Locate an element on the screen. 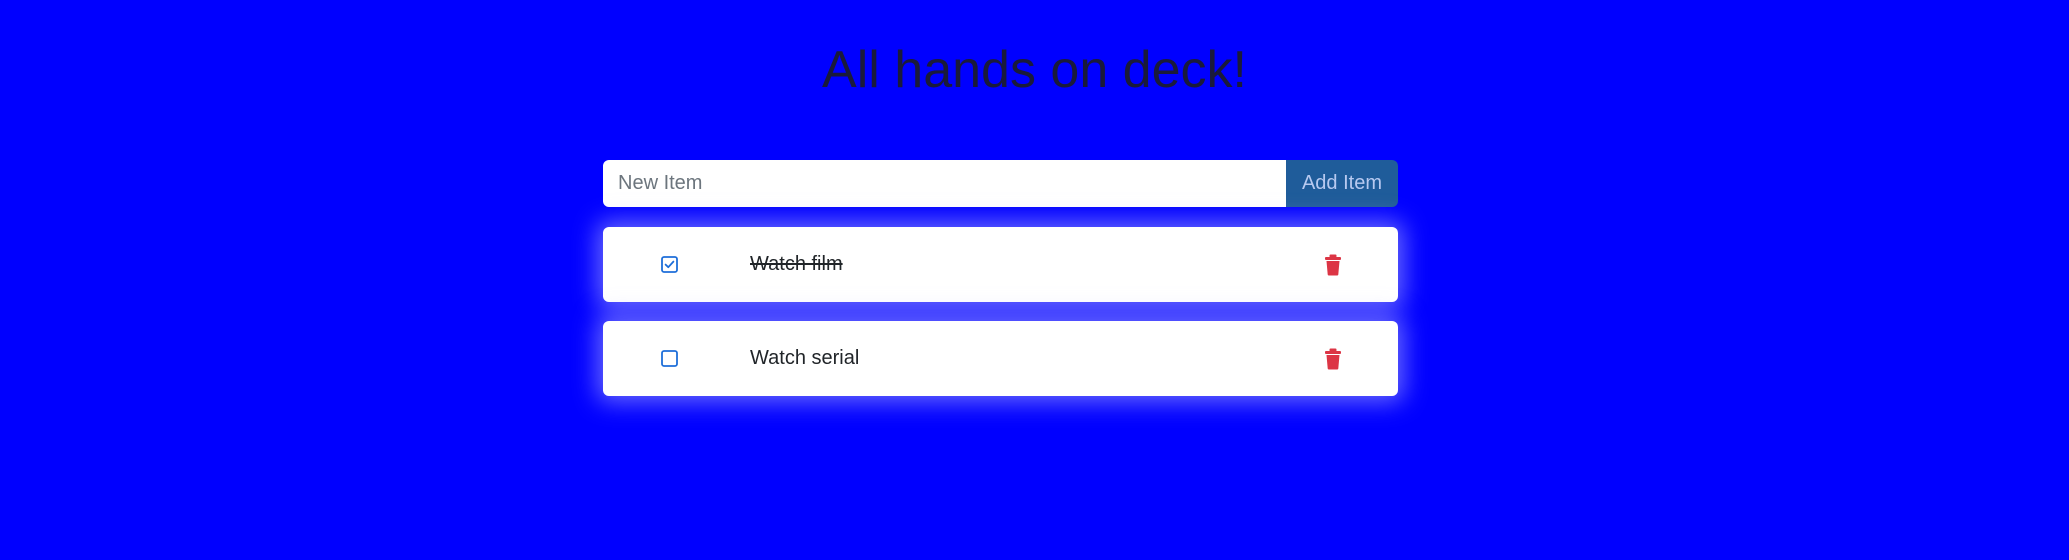 This screenshot has width=2069, height=560. new-item-input is located at coordinates (944, 183).